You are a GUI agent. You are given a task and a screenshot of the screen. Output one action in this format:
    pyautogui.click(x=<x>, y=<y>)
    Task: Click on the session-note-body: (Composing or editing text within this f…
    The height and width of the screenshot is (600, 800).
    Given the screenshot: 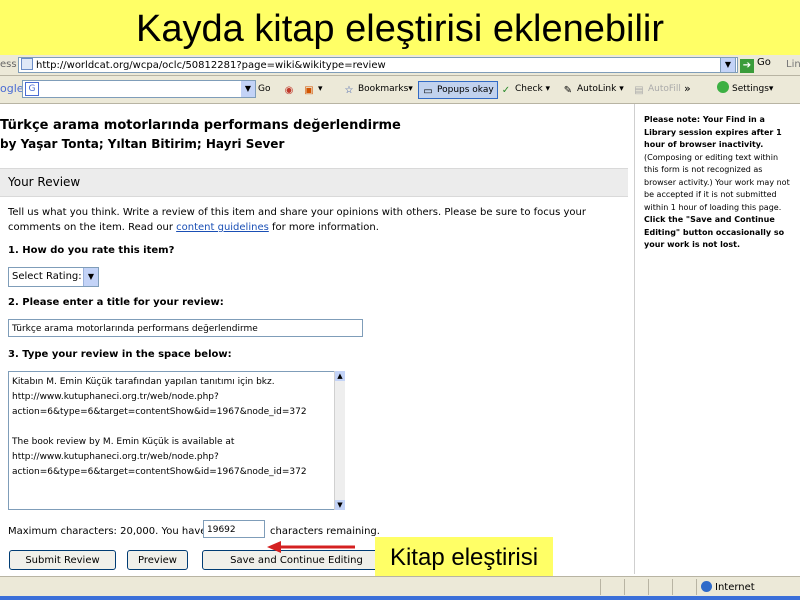 What is the action you would take?
    pyautogui.click(x=717, y=182)
    